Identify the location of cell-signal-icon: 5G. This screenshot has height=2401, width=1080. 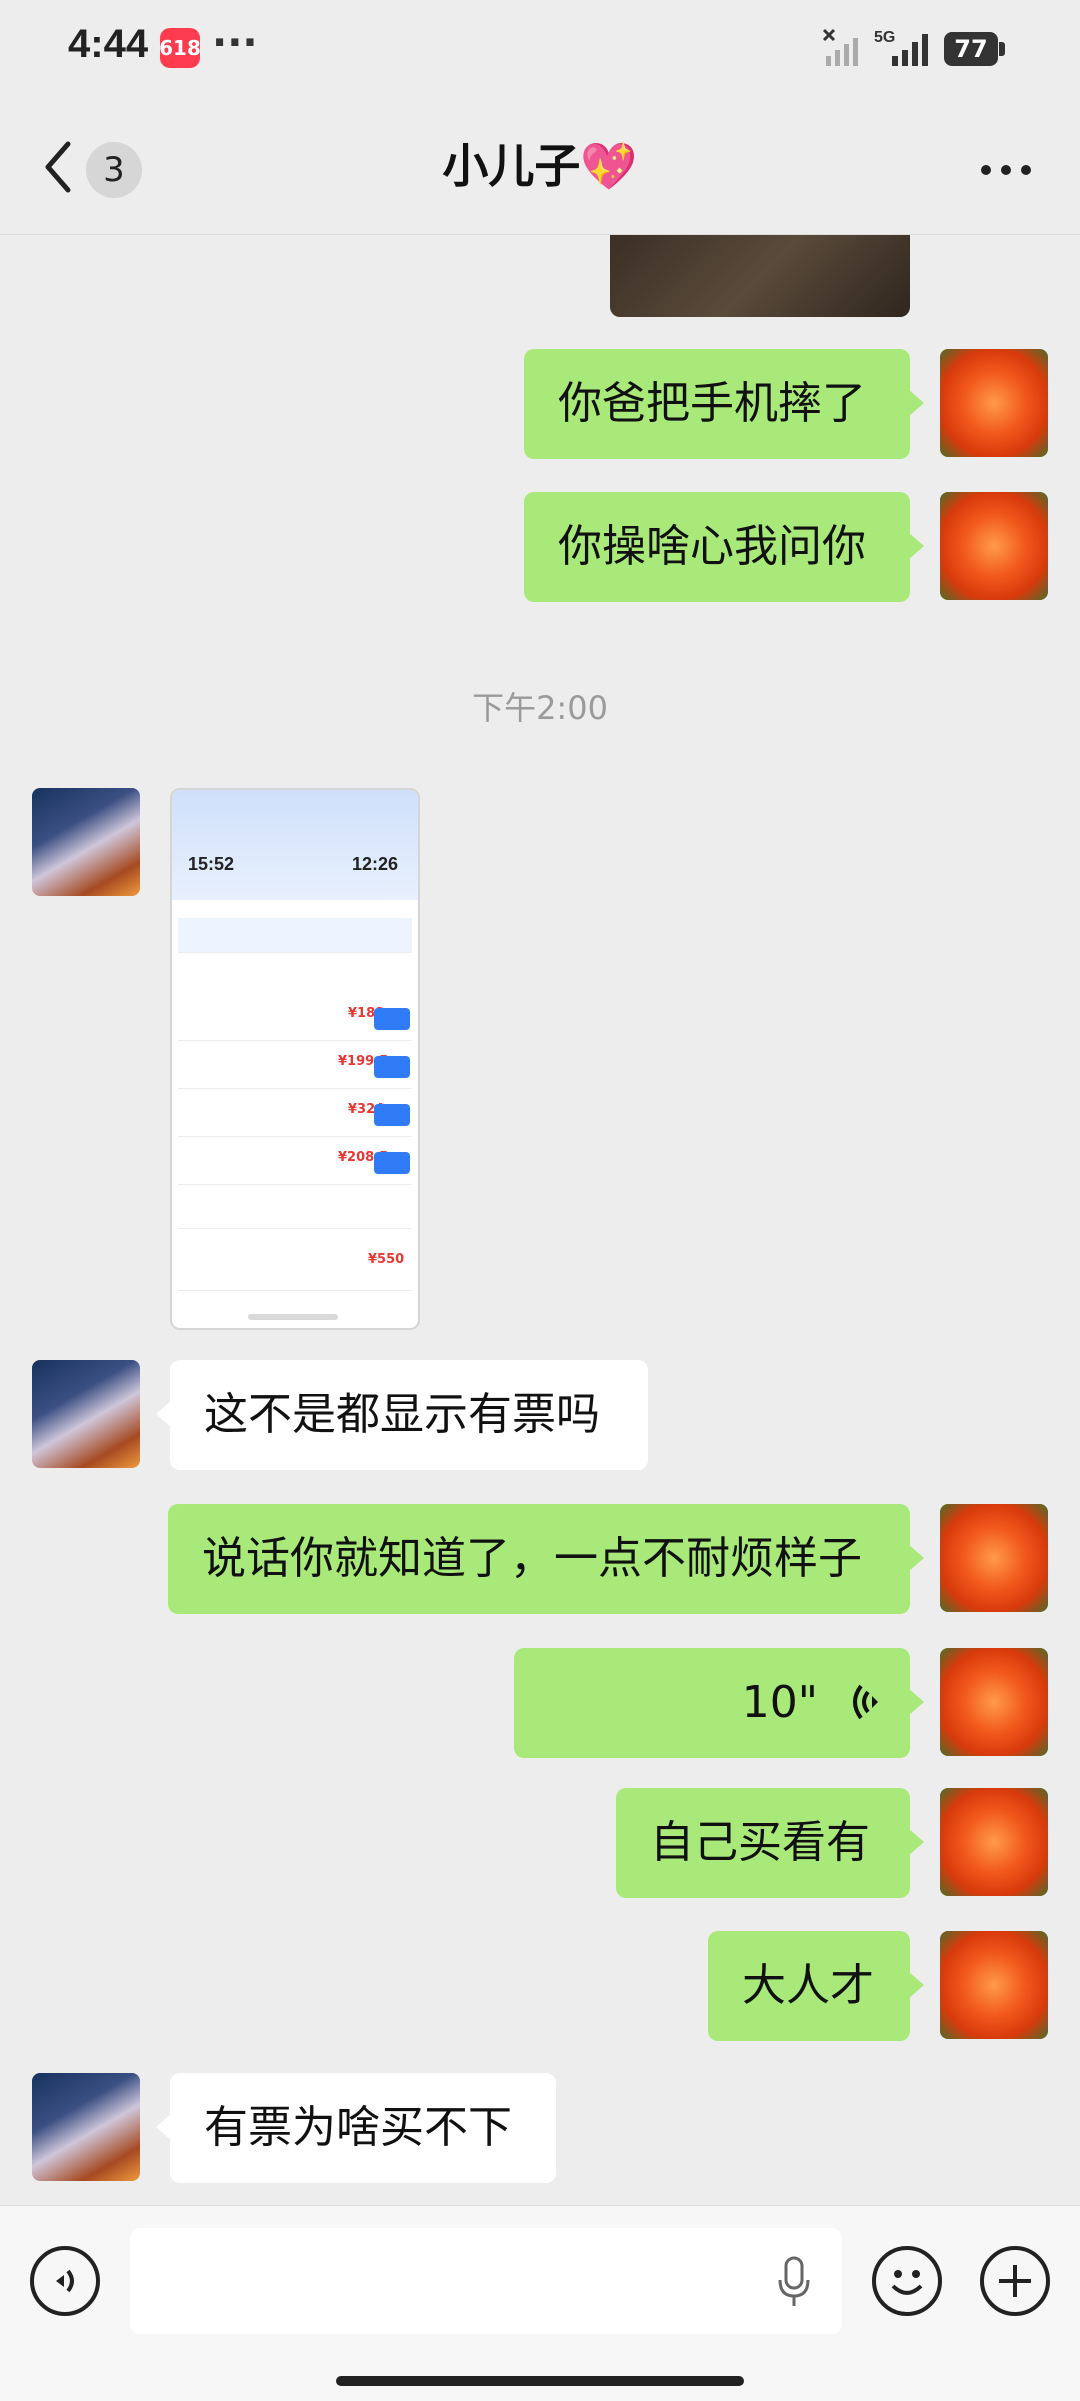
(901, 47).